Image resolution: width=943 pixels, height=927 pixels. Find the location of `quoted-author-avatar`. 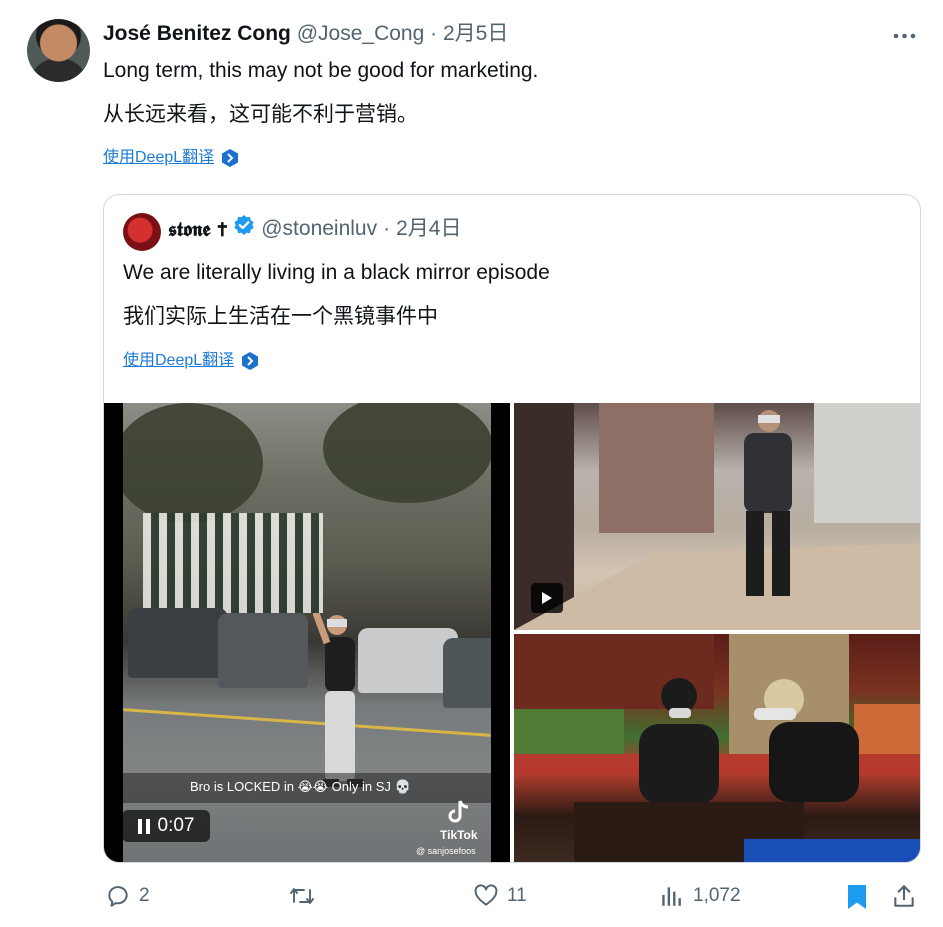

quoted-author-avatar is located at coordinates (142, 232).